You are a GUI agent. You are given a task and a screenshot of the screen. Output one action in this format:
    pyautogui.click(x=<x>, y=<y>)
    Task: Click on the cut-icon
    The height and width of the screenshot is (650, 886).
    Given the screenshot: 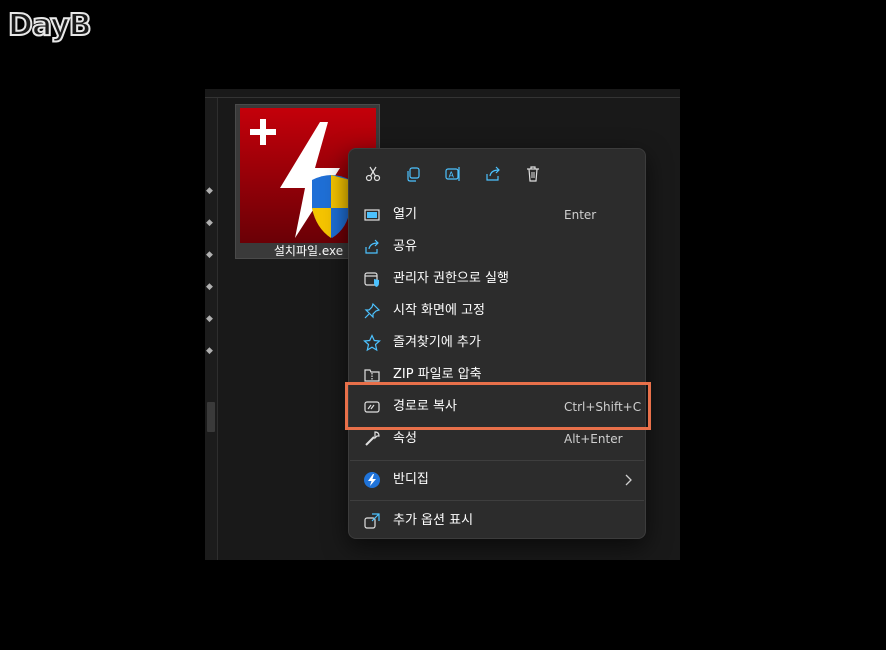 What is the action you would take?
    pyautogui.click(x=373, y=174)
    